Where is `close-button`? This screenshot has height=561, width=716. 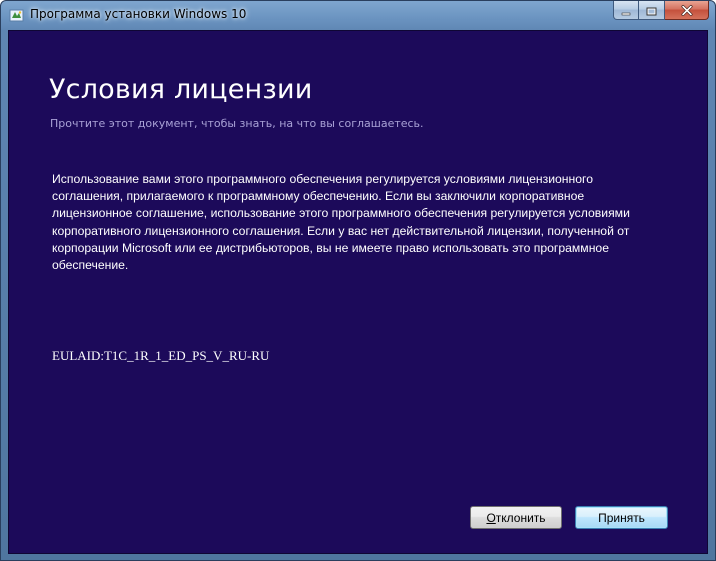
close-button is located at coordinates (687, 10).